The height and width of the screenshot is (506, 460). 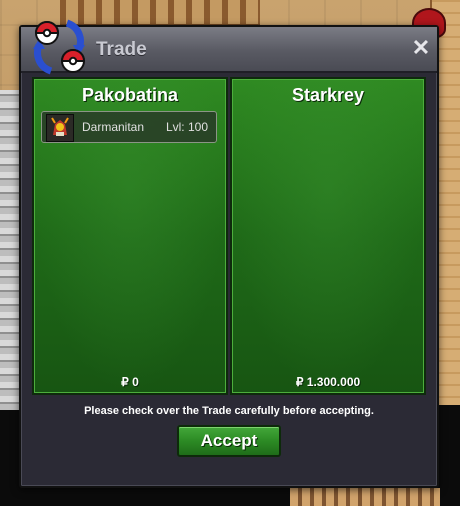 What do you see at coordinates (60, 128) in the screenshot?
I see `darmanitan-sprite-icon` at bounding box center [60, 128].